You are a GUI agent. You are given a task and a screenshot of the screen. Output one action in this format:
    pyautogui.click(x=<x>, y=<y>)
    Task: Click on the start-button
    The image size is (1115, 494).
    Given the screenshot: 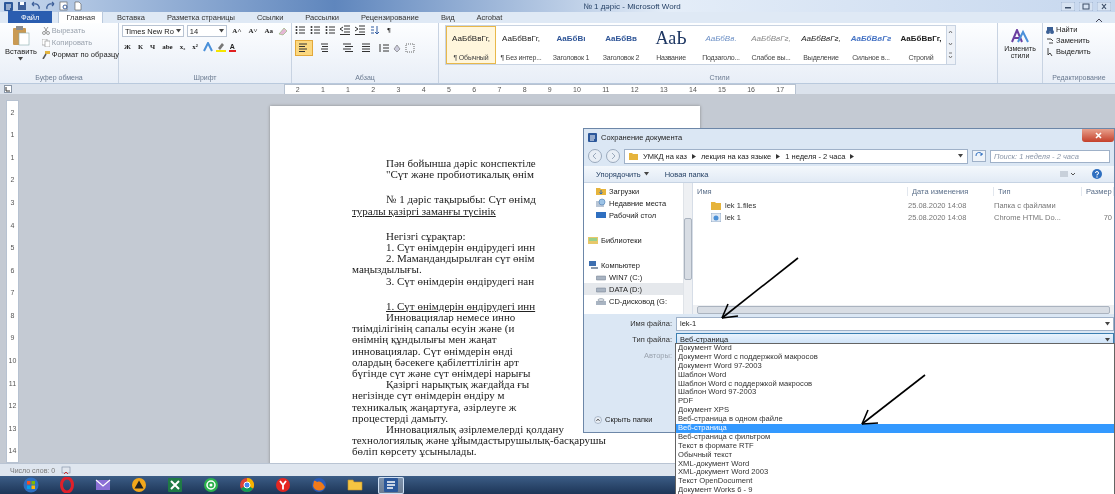 What is the action you would take?
    pyautogui.click(x=31, y=485)
    